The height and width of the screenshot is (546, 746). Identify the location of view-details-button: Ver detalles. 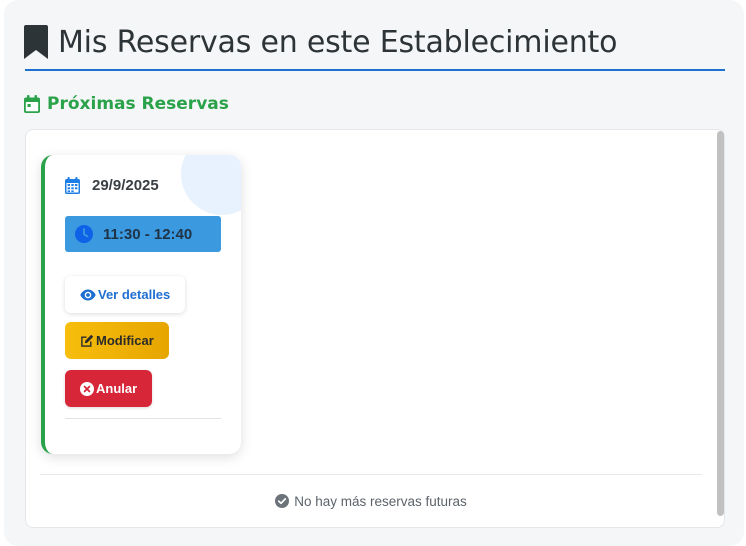
(125, 294).